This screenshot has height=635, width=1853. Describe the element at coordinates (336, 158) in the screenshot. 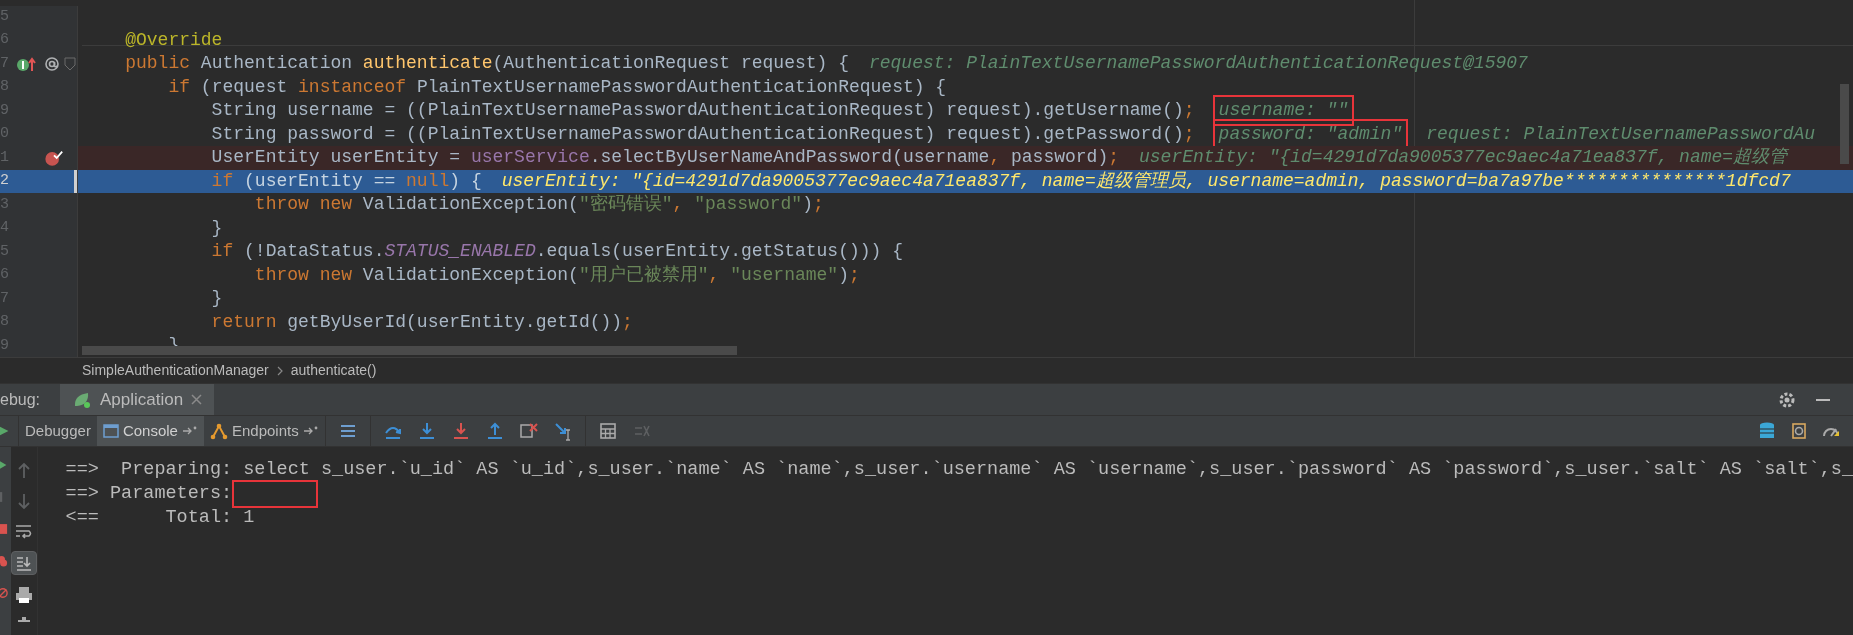

I see `code-token: UserEntity userEntity =` at that location.